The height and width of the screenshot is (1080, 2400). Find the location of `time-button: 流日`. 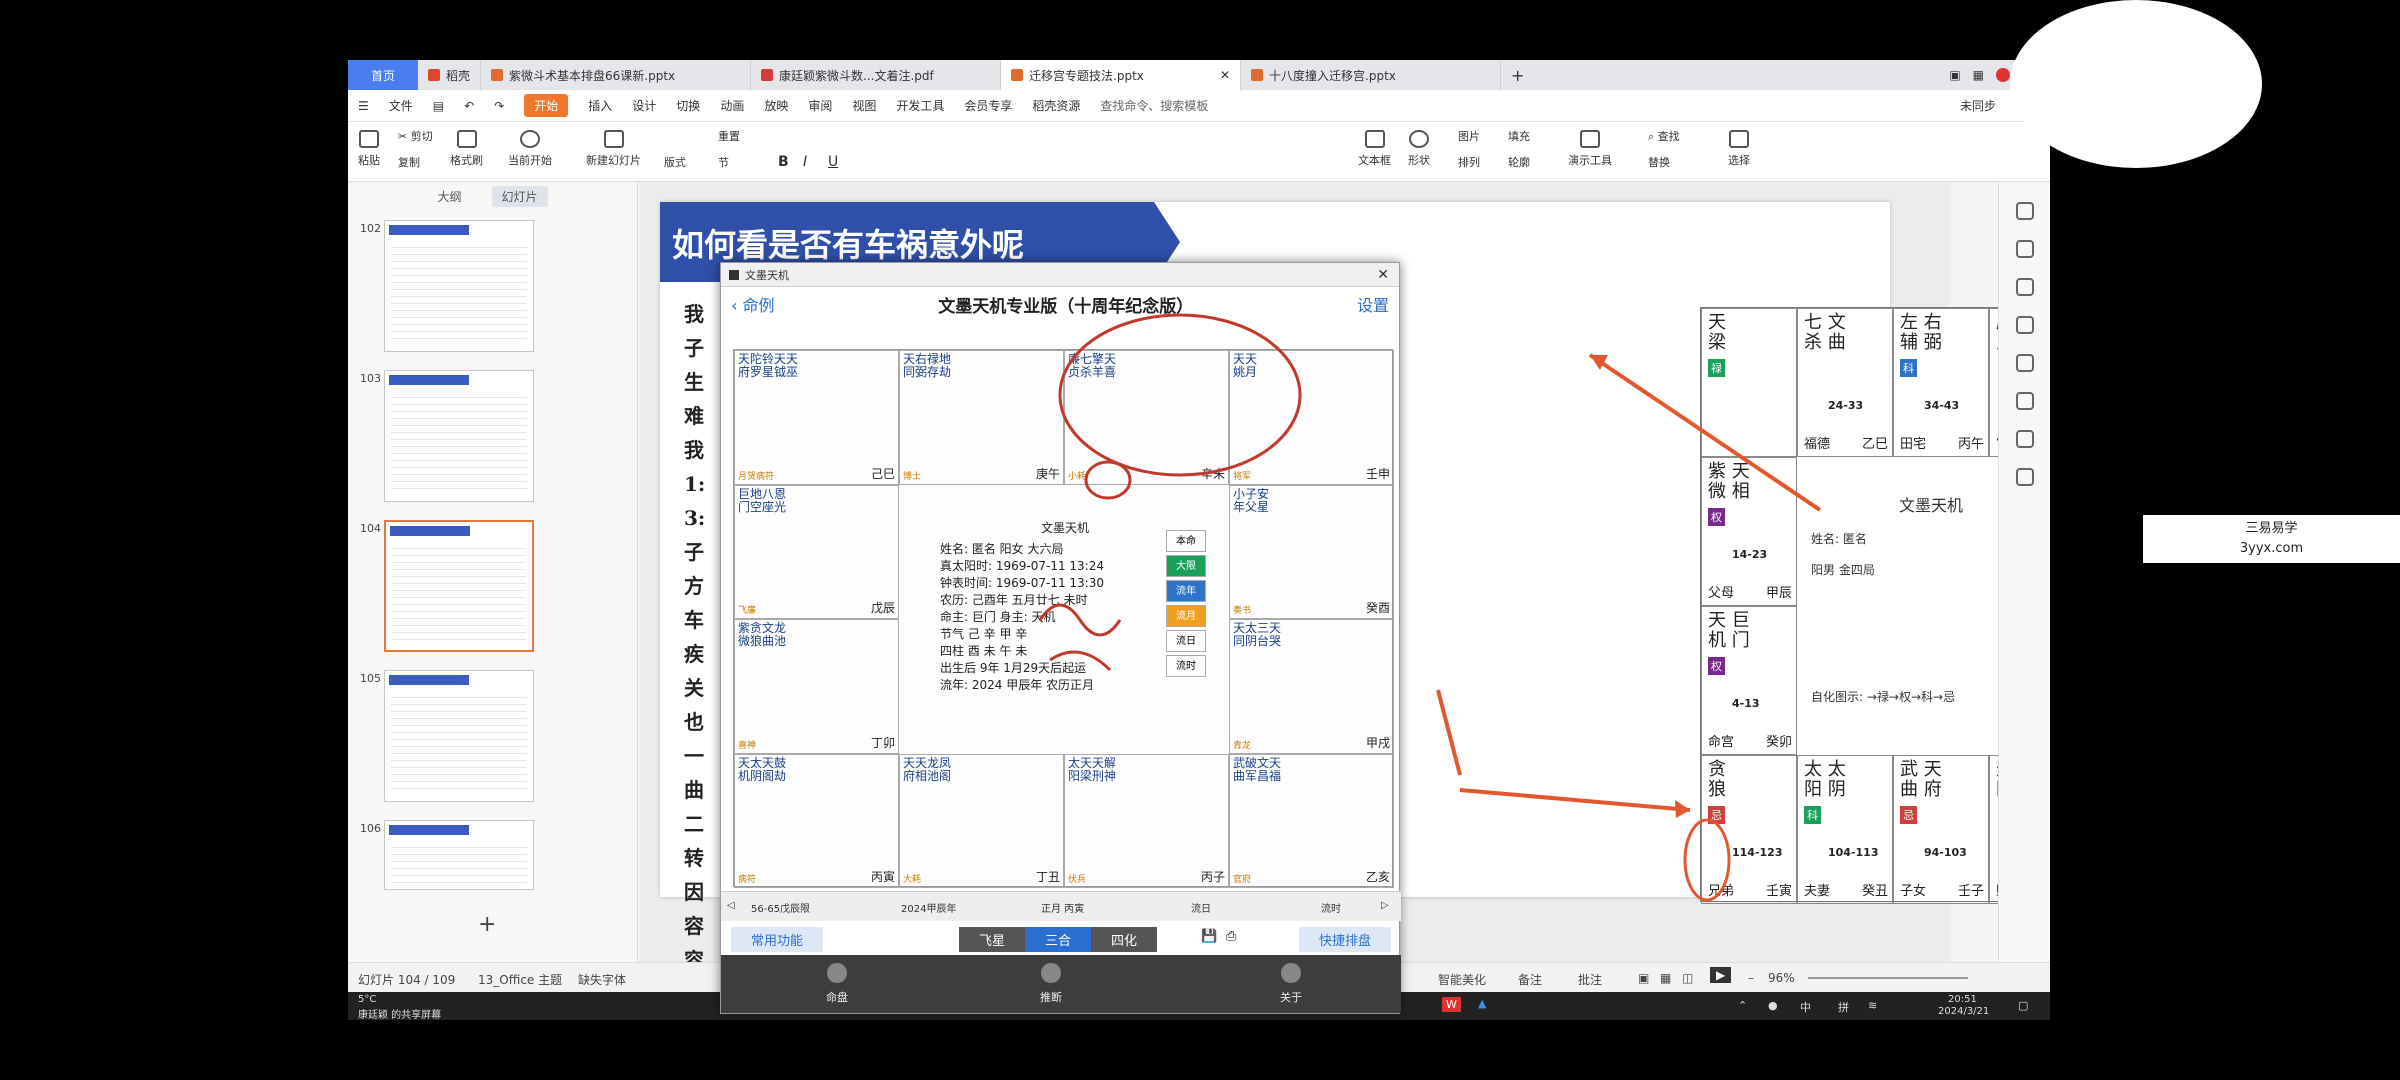

time-button: 流日 is located at coordinates (1186, 641).